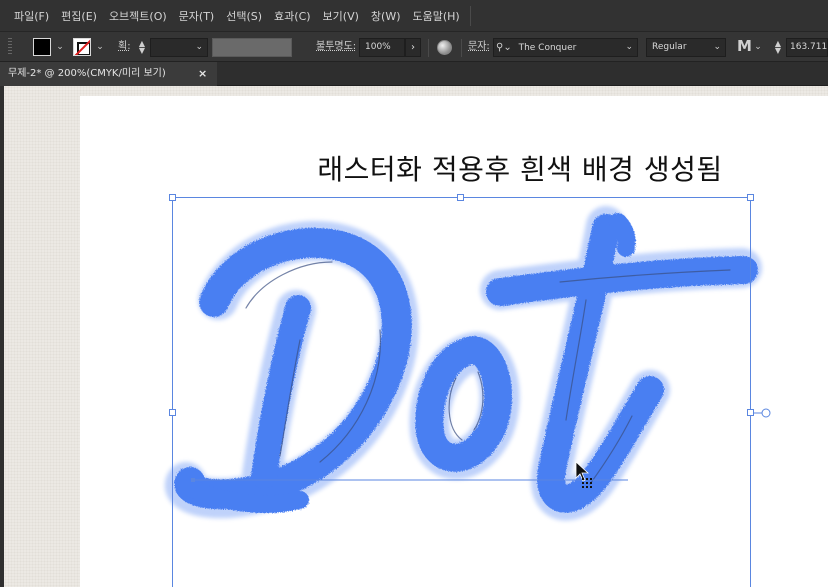  What do you see at coordinates (31, 16) in the screenshot?
I see `menu-file: 파일(F)` at bounding box center [31, 16].